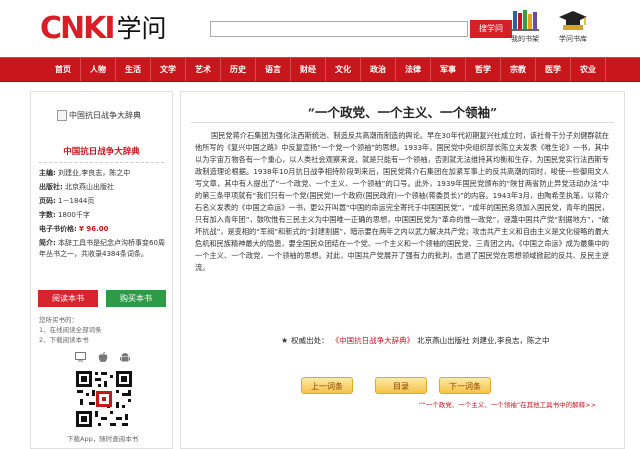 Image resolution: width=640 pixels, height=449 pixels. Describe the element at coordinates (90, 187) in the screenshot. I see `publisher-value: 北京燕山出版社` at that location.